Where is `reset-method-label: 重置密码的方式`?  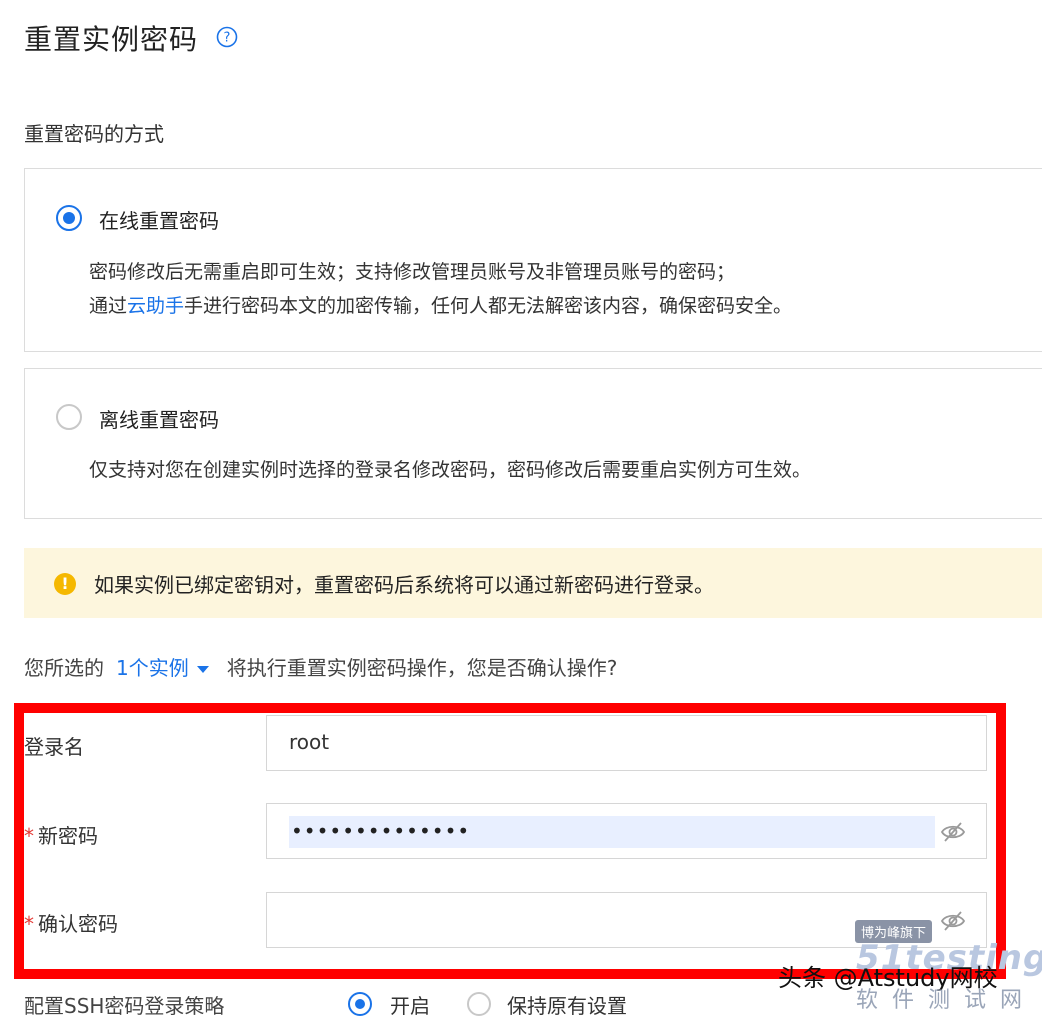 reset-method-label: 重置密码的方式 is located at coordinates (94, 134).